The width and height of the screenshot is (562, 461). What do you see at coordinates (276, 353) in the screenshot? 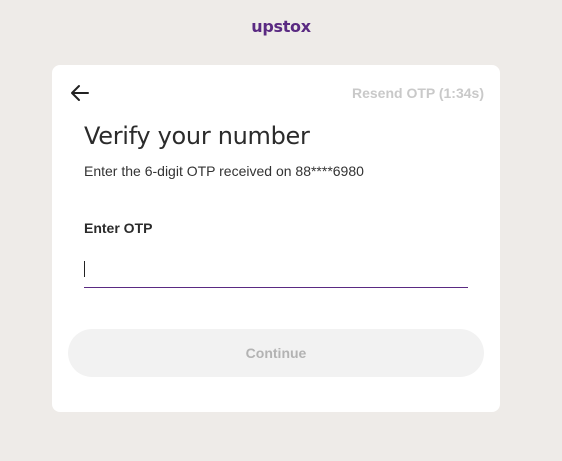
I see `continue-button: Continue` at bounding box center [276, 353].